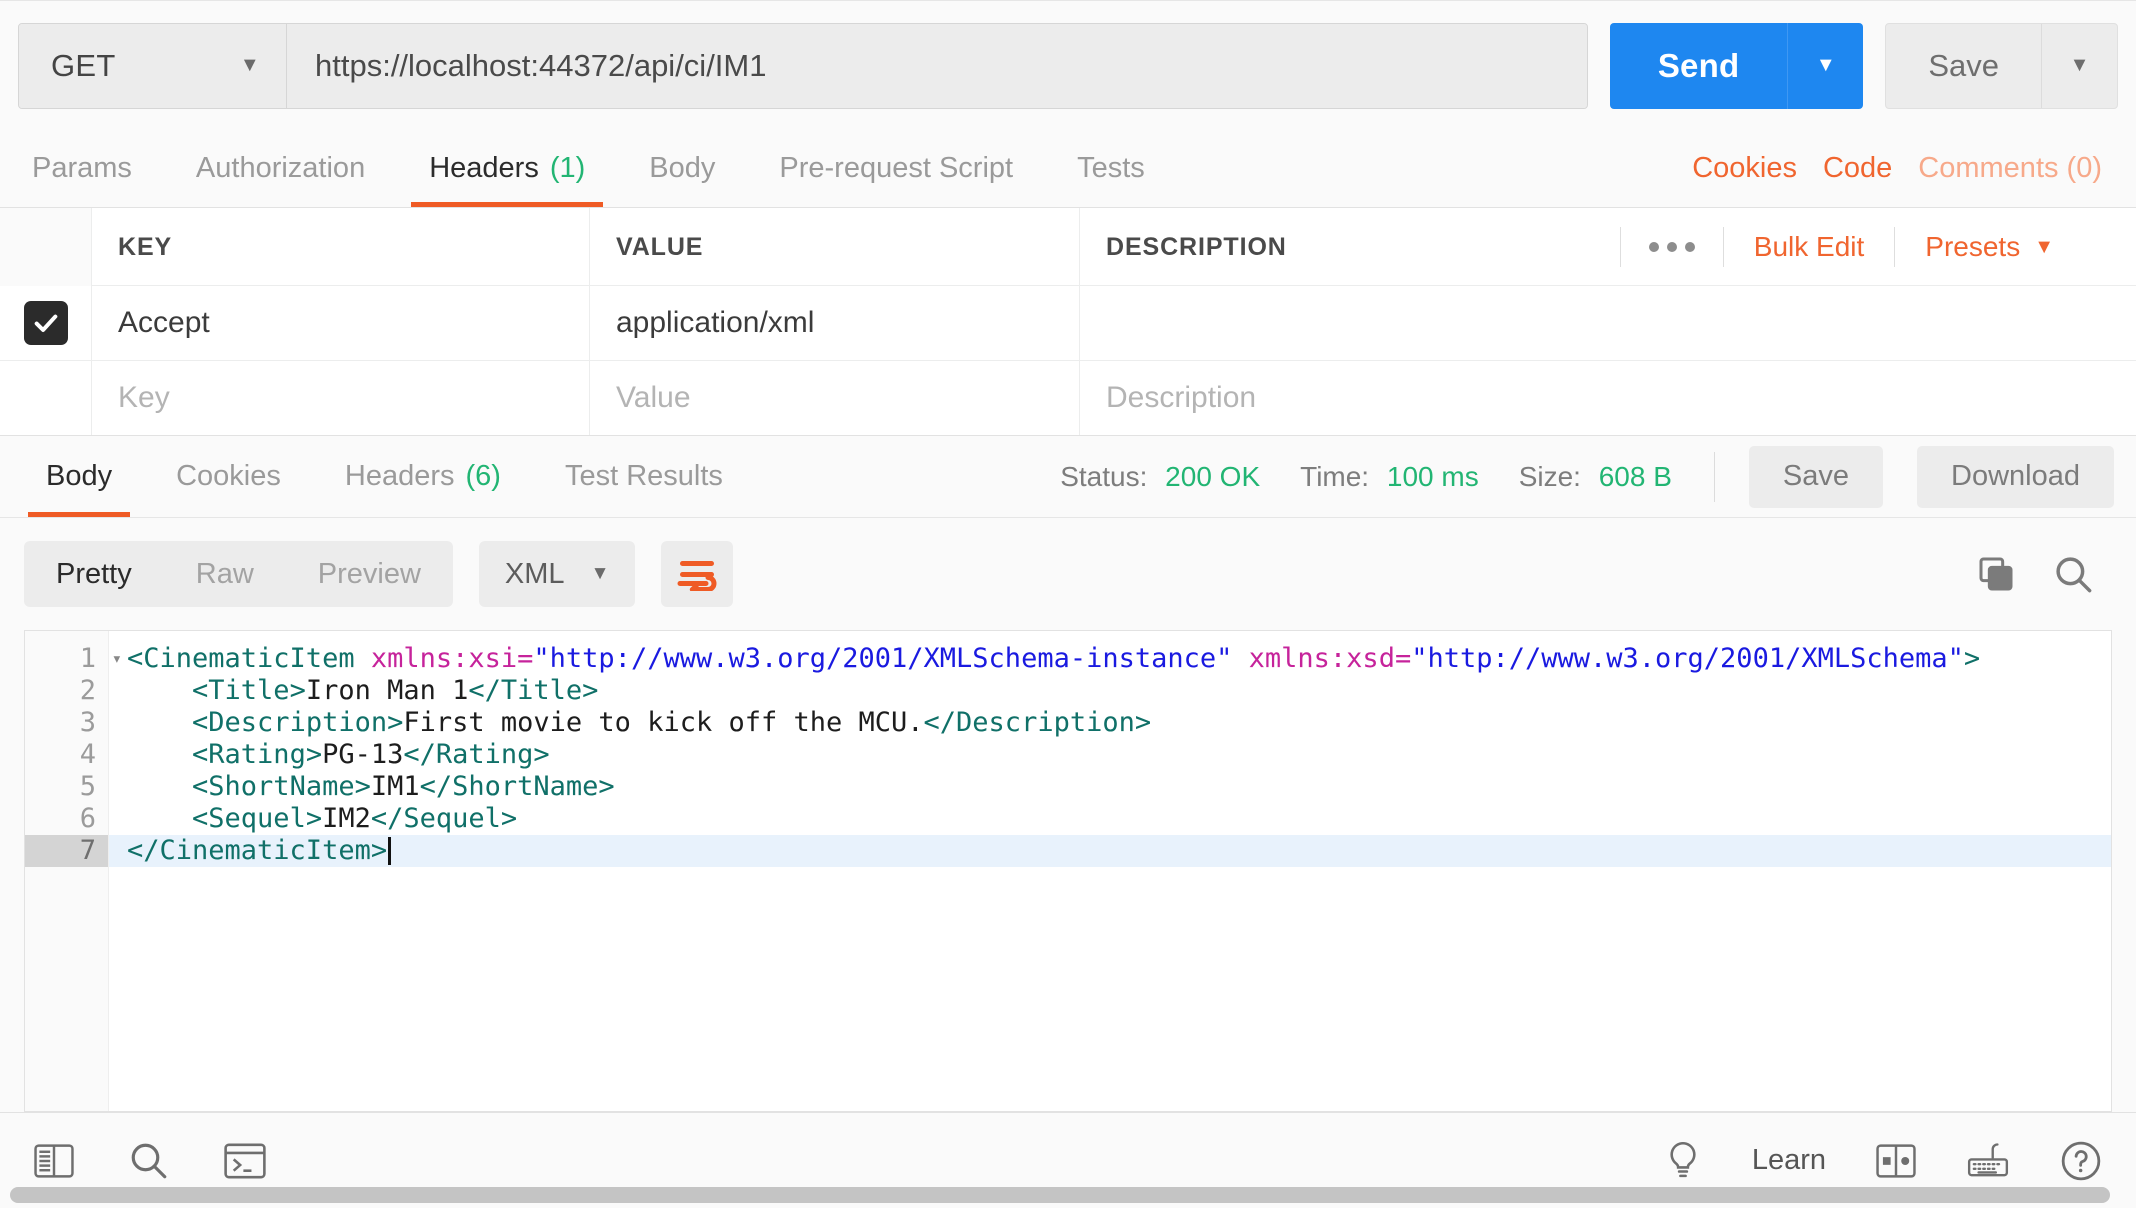 The width and height of the screenshot is (2136, 1208). What do you see at coordinates (2079, 65) in the screenshot?
I see `save-options-chevron-down-icon: ▼` at bounding box center [2079, 65].